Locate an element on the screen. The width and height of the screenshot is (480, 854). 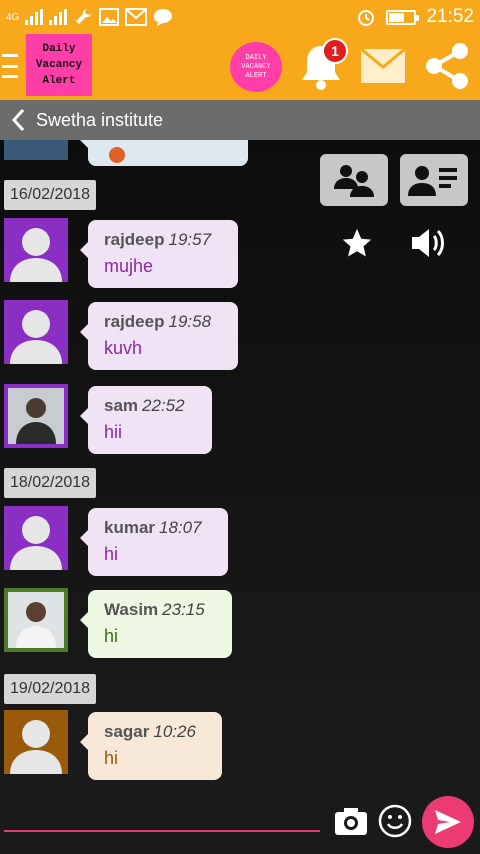
chat-title-bar: Swetha institute is located at coordinates (240, 120).